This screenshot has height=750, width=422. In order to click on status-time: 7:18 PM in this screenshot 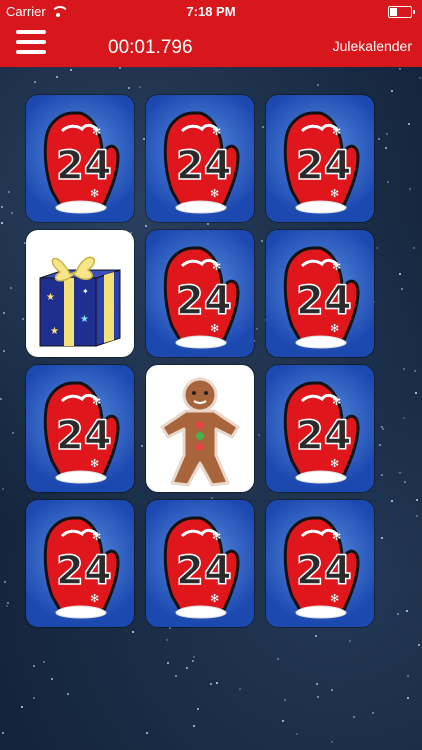, I will do `click(211, 11)`.